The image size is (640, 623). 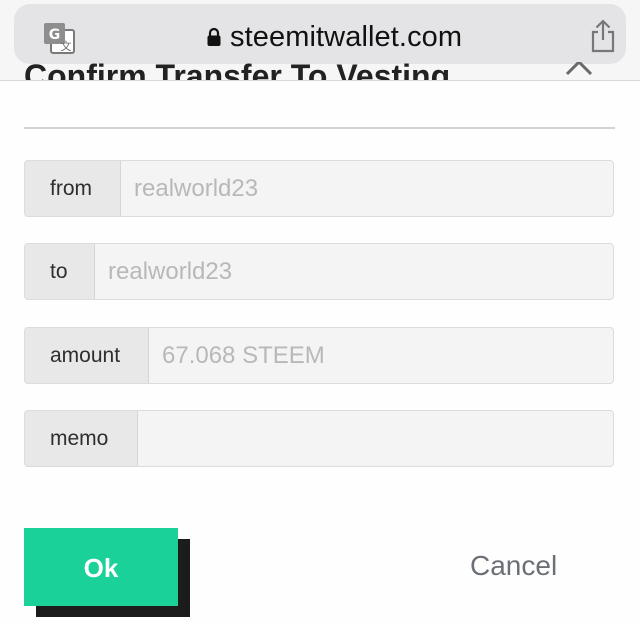 I want to click on amount-field: amount, so click(x=319, y=355).